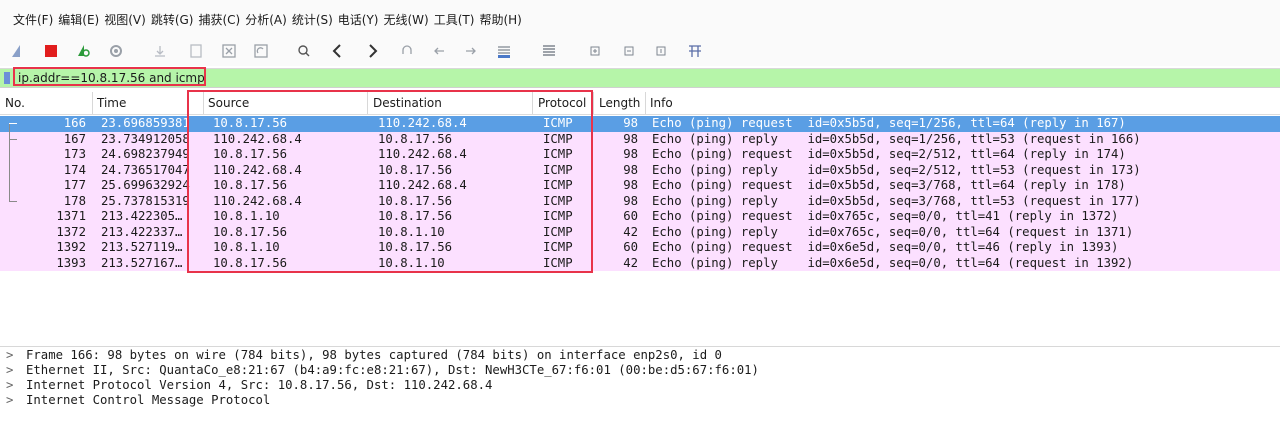  Describe the element at coordinates (145, 123) in the screenshot. I see `cell-time: 23.696859381` at that location.